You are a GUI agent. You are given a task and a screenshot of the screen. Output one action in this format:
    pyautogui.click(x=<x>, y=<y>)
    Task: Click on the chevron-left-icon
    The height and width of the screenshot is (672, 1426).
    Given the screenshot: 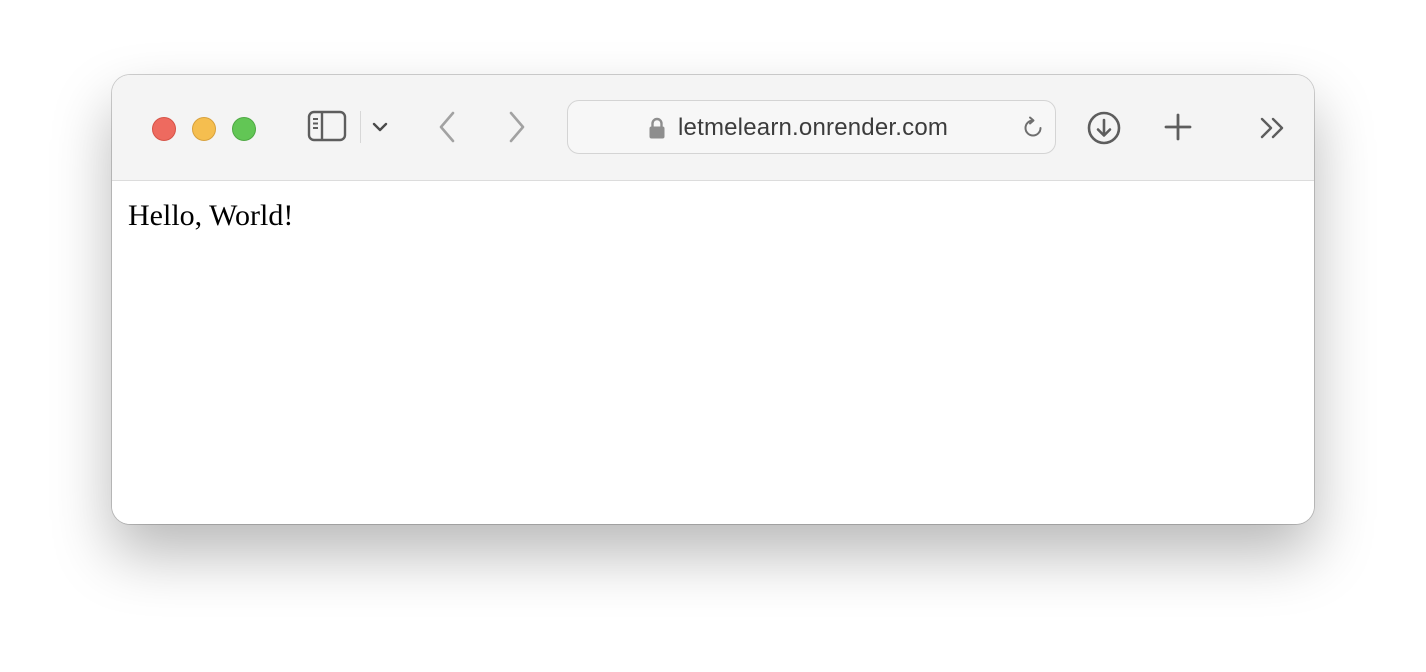 What is the action you would take?
    pyautogui.click(x=447, y=127)
    